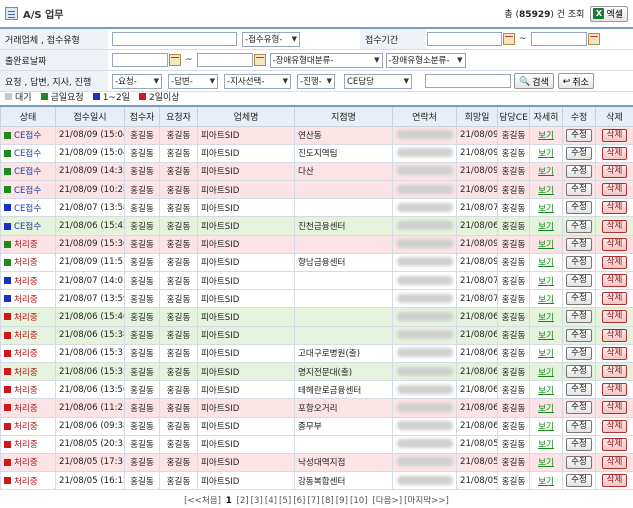 Image resolution: width=633 pixels, height=508 pixels. What do you see at coordinates (575, 81) in the screenshot?
I see `cancel-button: ↩ 취소` at bounding box center [575, 81].